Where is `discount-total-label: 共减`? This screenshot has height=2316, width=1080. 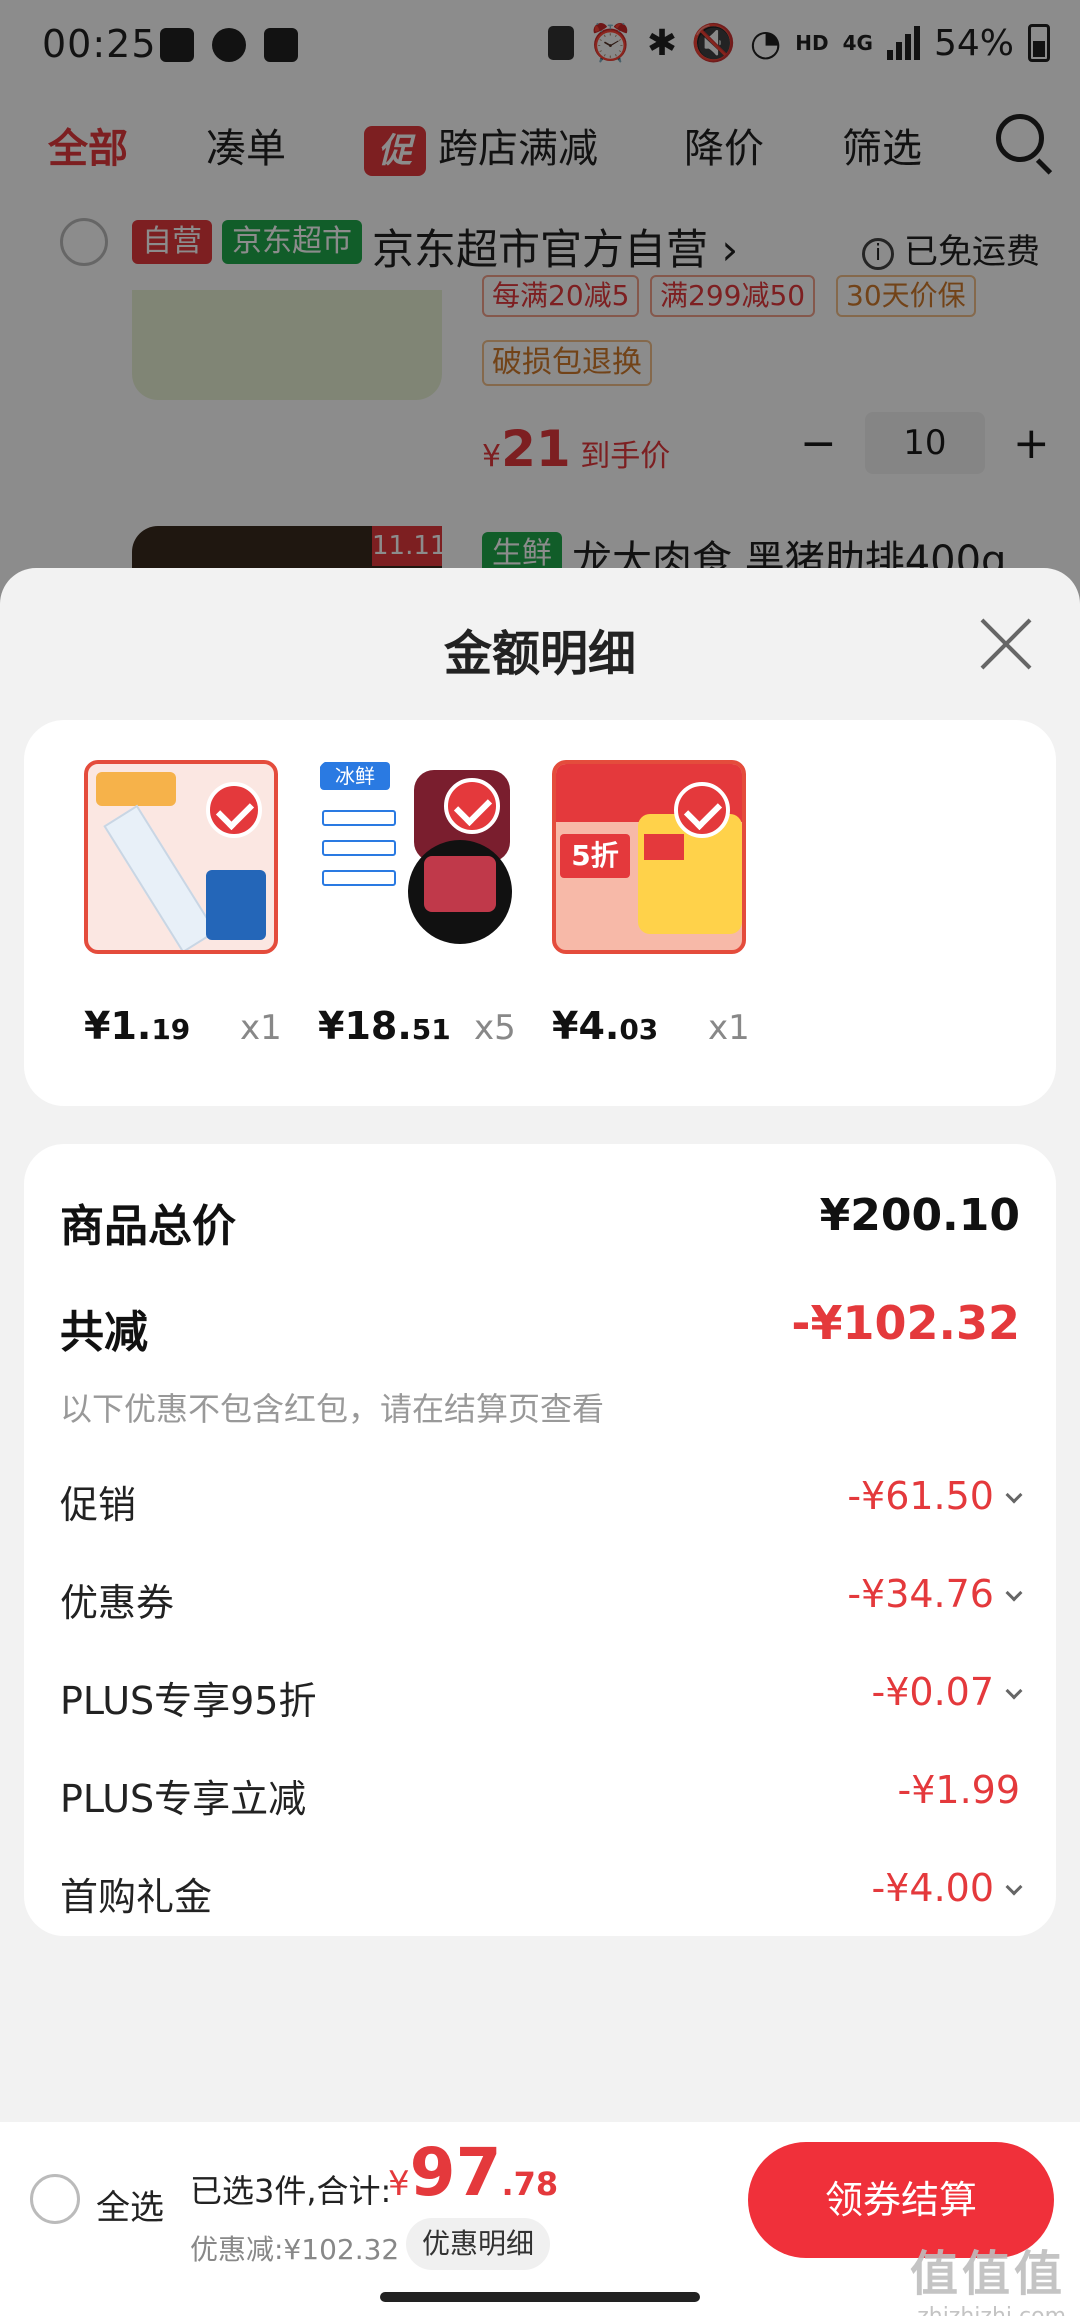 discount-total-label: 共减 is located at coordinates (104, 1332).